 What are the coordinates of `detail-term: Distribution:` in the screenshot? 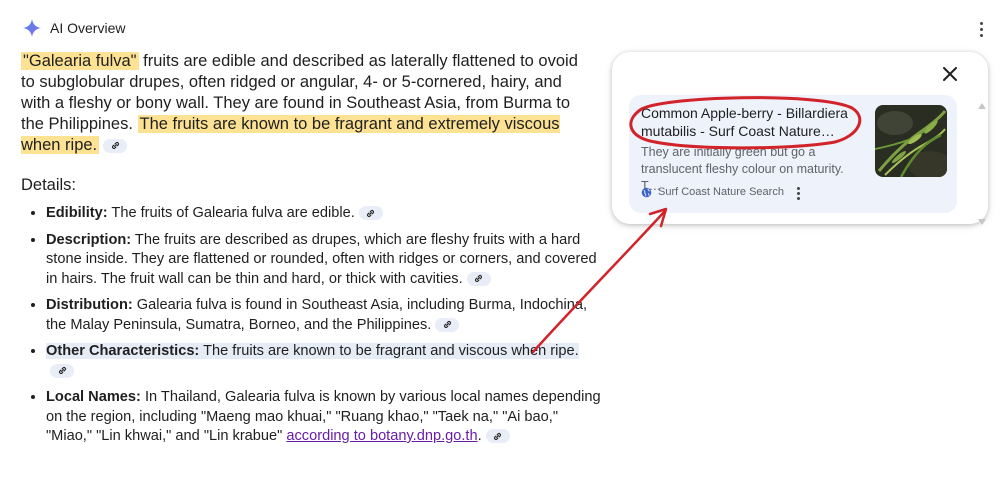 It's located at (89, 305).